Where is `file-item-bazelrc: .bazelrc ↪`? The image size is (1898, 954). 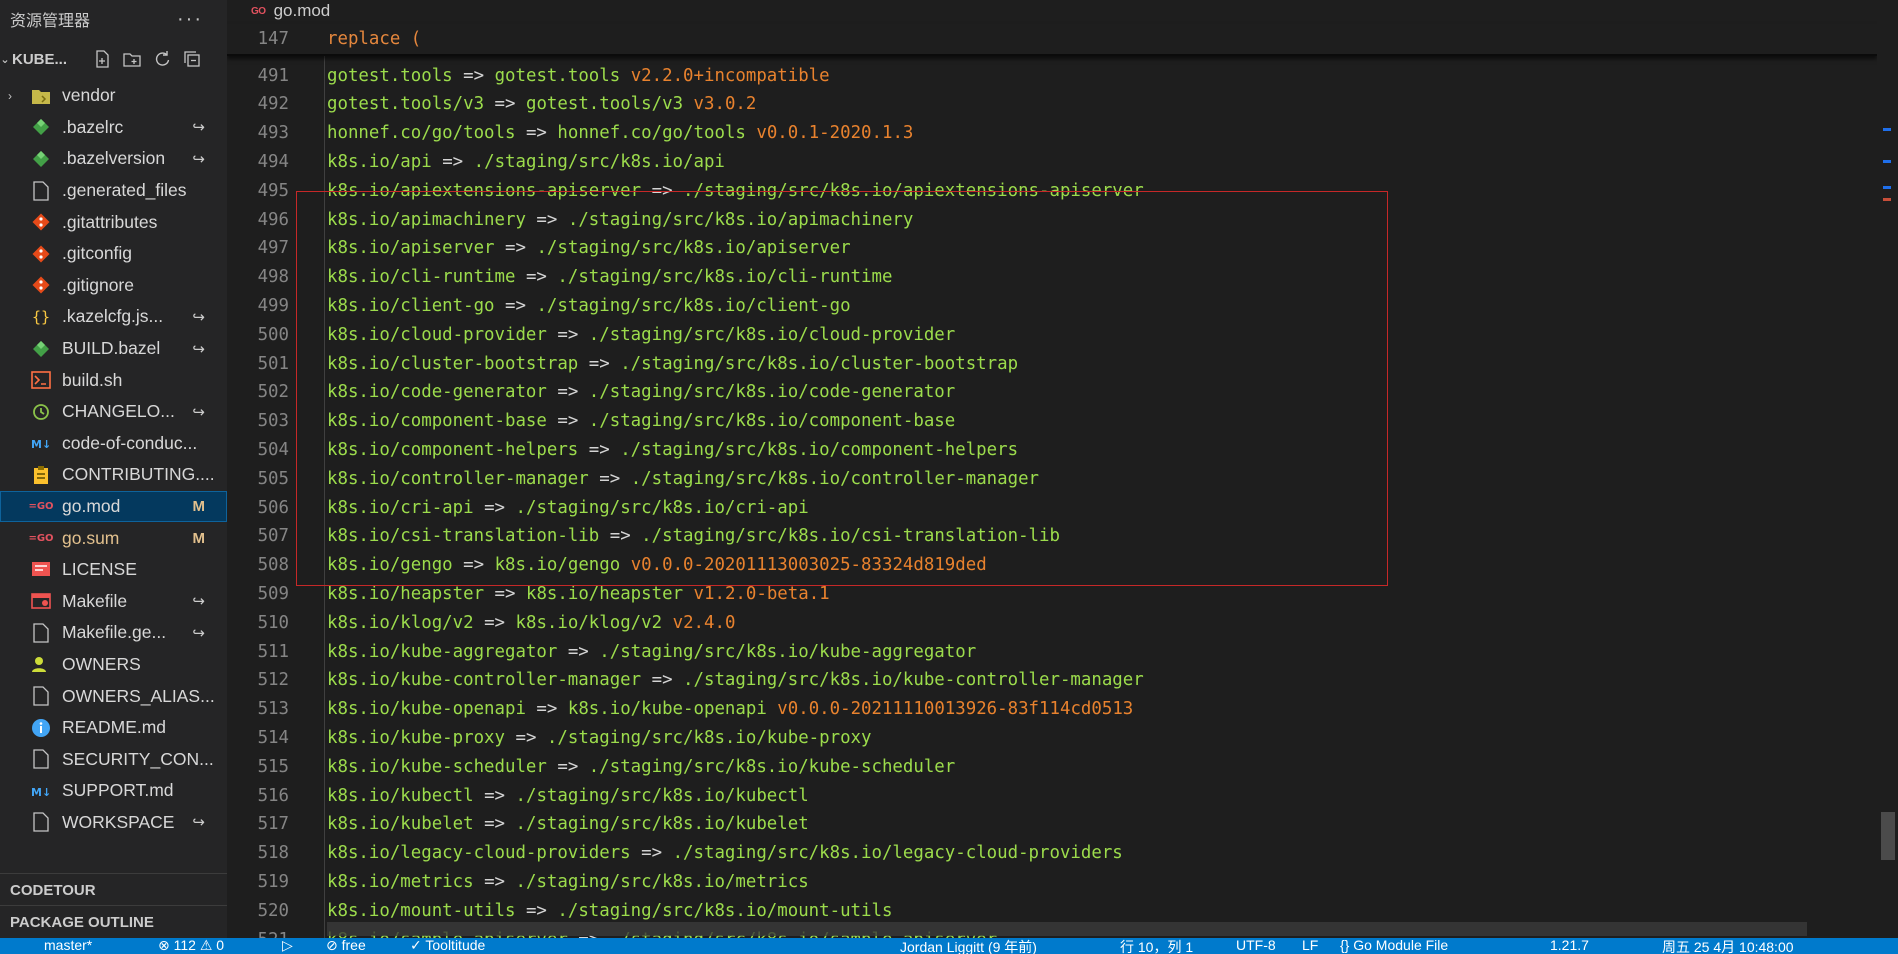 file-item-bazelrc: .bazelrc ↪ is located at coordinates (113, 128).